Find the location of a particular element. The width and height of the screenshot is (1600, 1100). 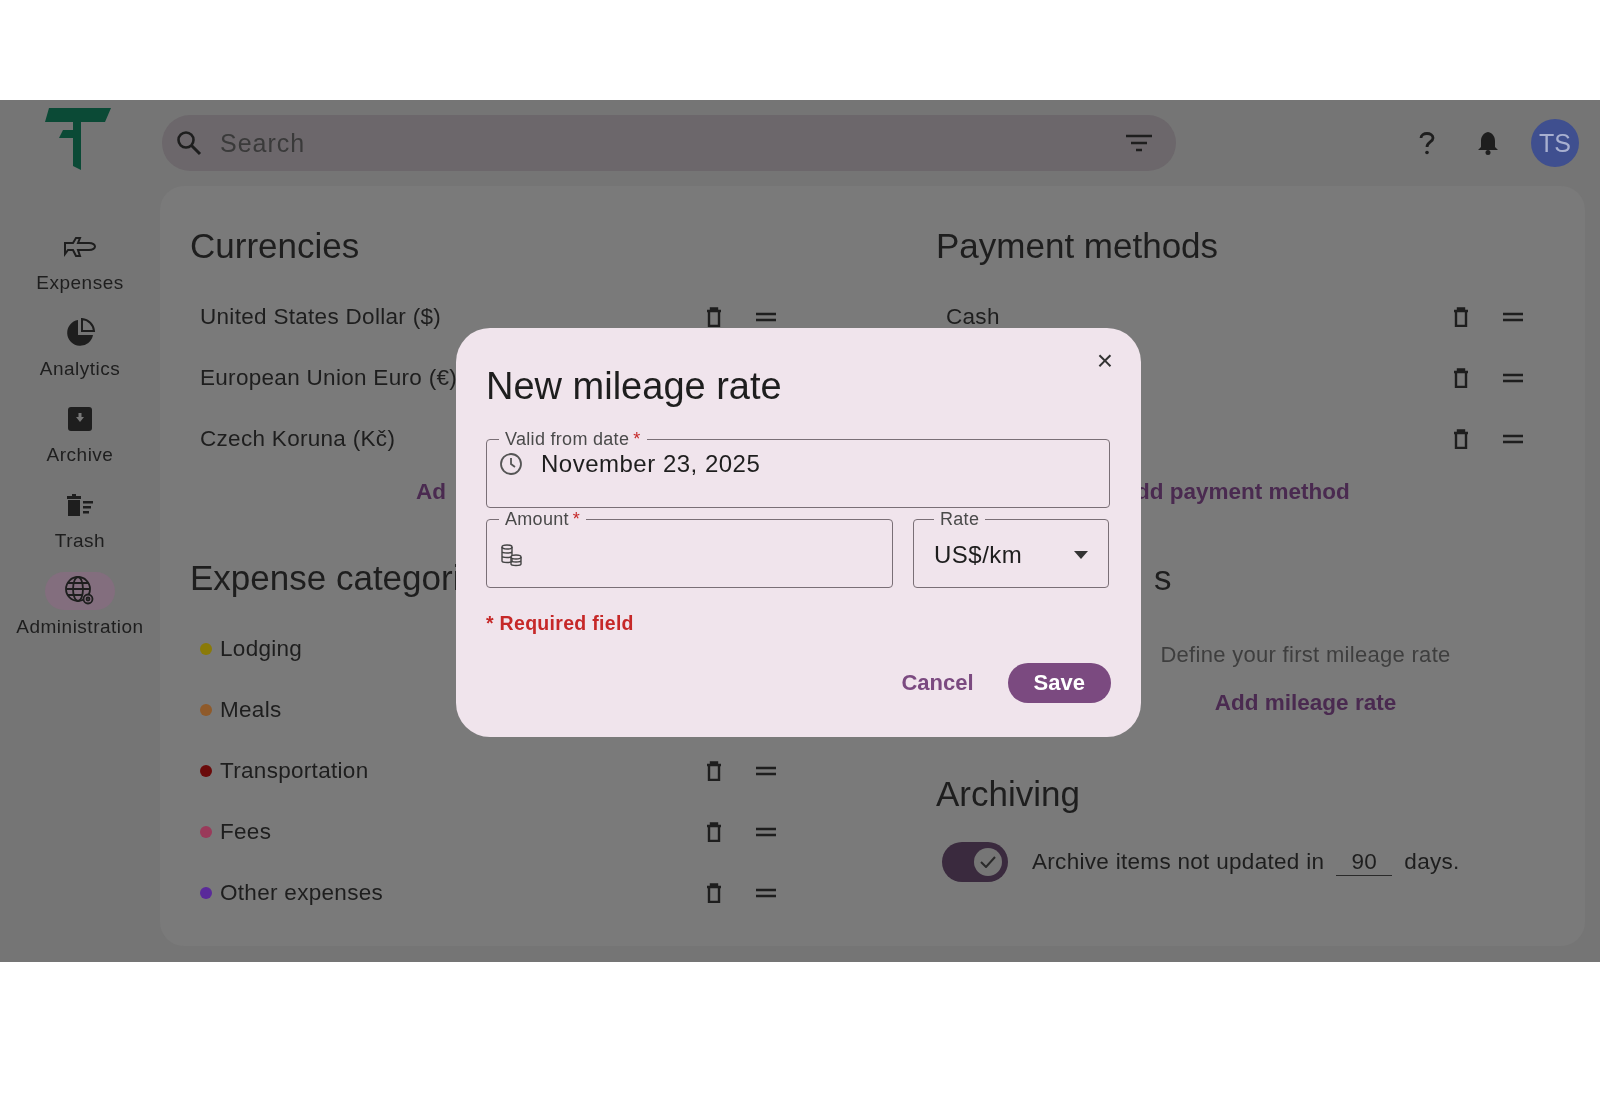

globe-gear-icon is located at coordinates (80, 591).